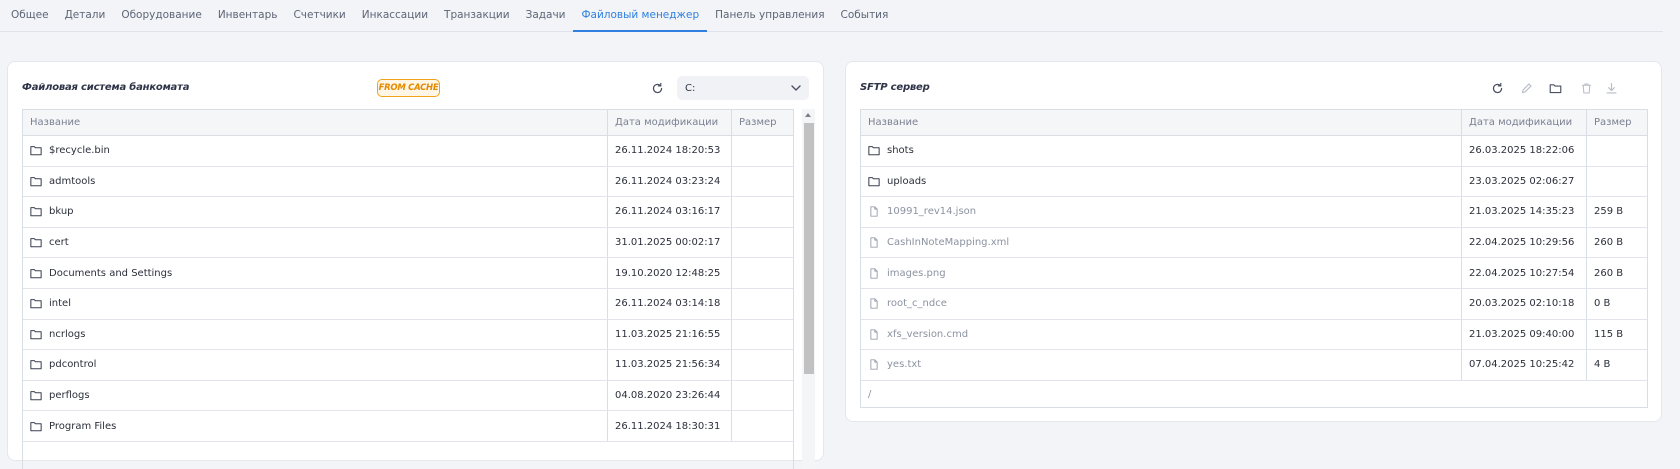 This screenshot has width=1680, height=469. Describe the element at coordinates (670, 365) in the screenshot. I see `row-date: 11.03.2025 21:56:34` at that location.